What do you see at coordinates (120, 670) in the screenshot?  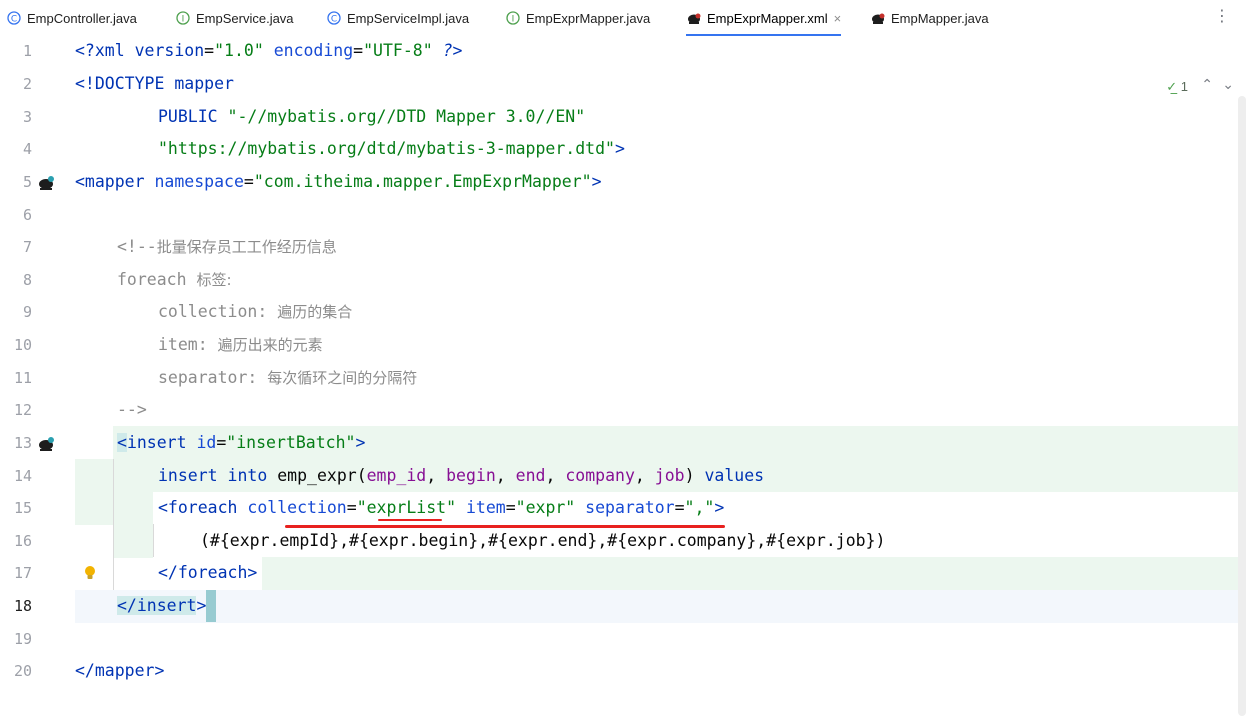 I see `line-content: </mapper>` at bounding box center [120, 670].